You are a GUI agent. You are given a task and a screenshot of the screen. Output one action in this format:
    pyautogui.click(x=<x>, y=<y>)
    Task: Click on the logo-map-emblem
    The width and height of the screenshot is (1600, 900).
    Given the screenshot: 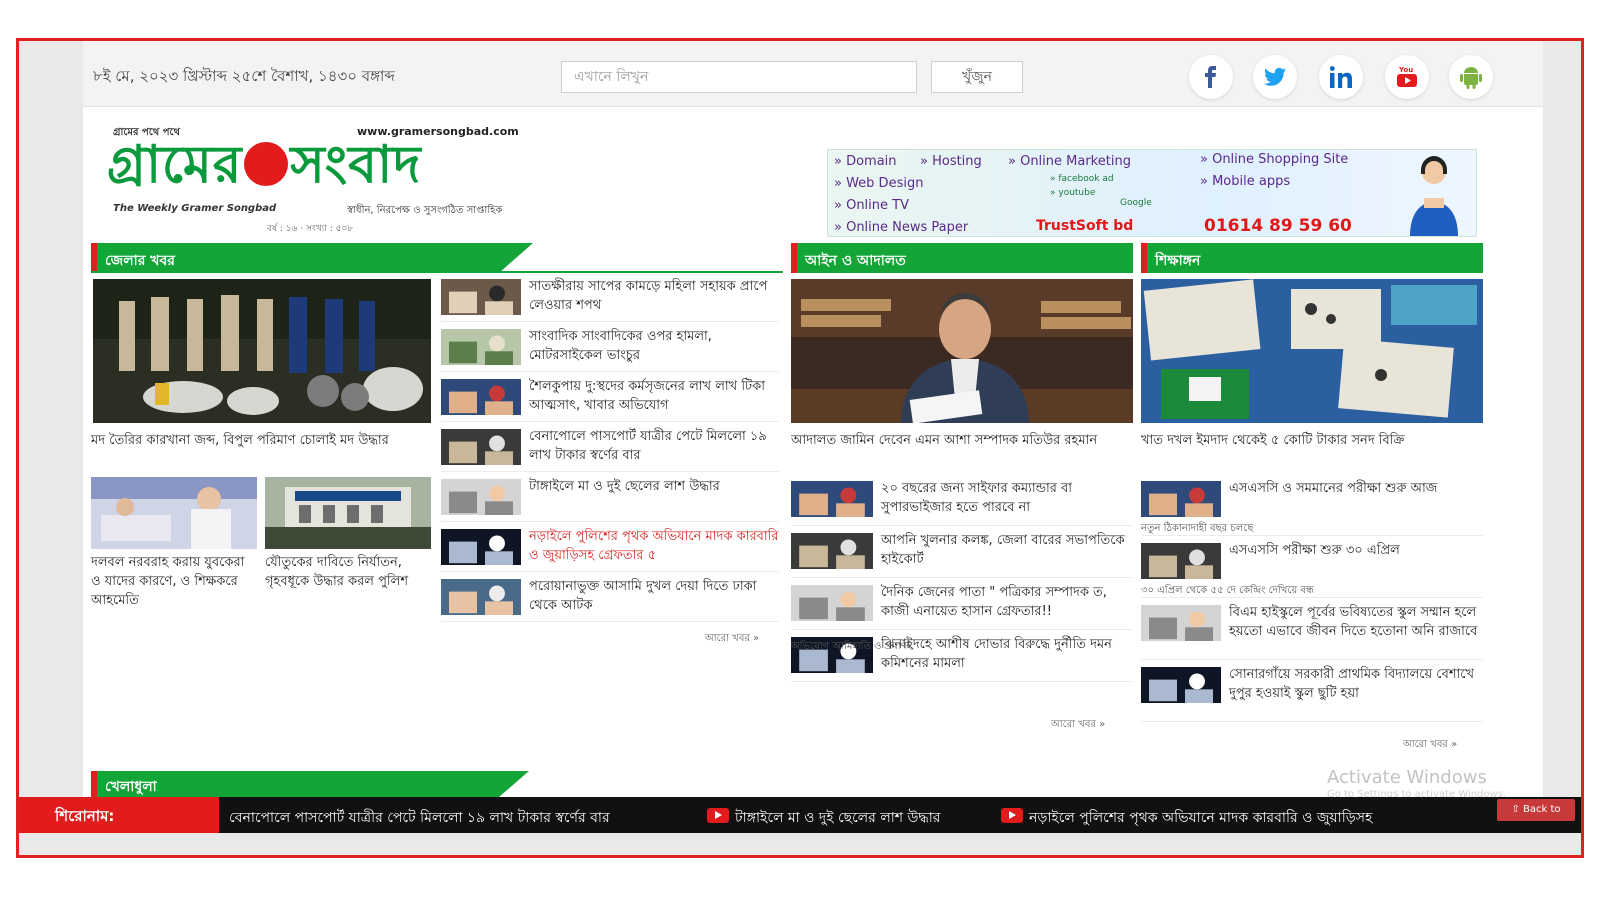 What is the action you would take?
    pyautogui.click(x=266, y=164)
    